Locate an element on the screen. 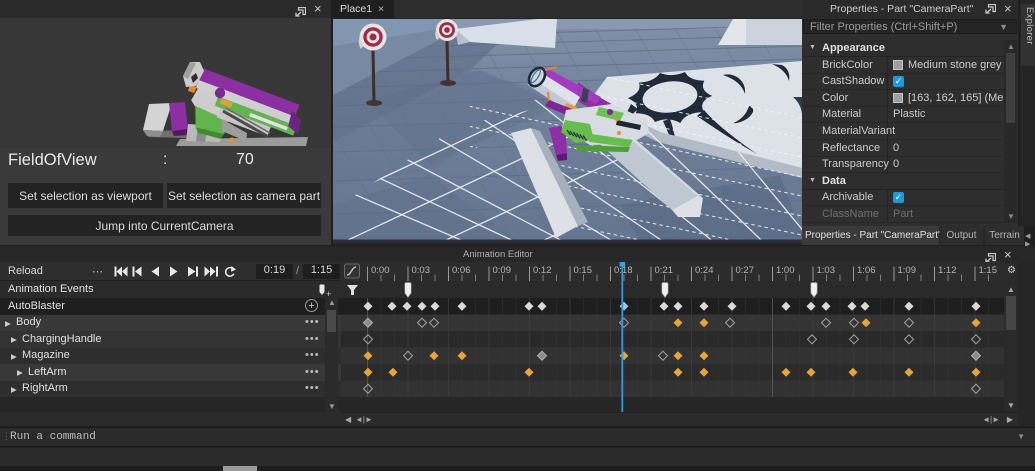 The width and height of the screenshot is (1035, 471). svg-text: 1:15 is located at coordinates (988, 270).